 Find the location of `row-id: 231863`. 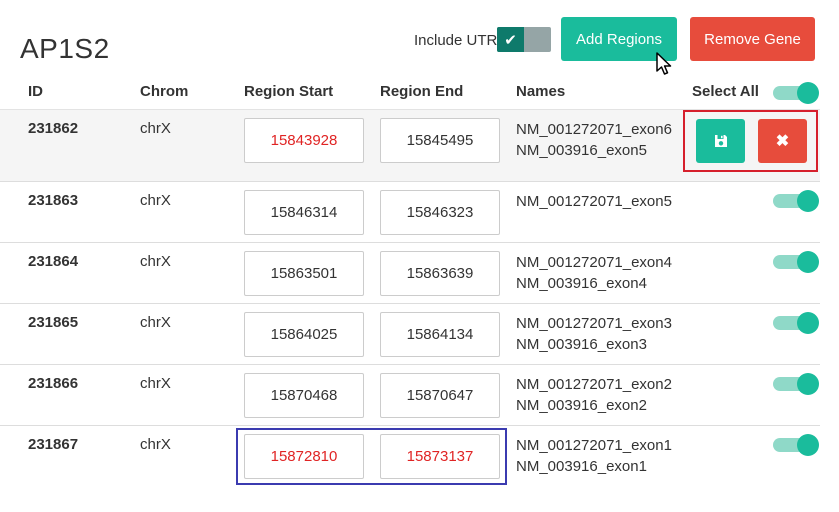

row-id: 231863 is located at coordinates (53, 200).